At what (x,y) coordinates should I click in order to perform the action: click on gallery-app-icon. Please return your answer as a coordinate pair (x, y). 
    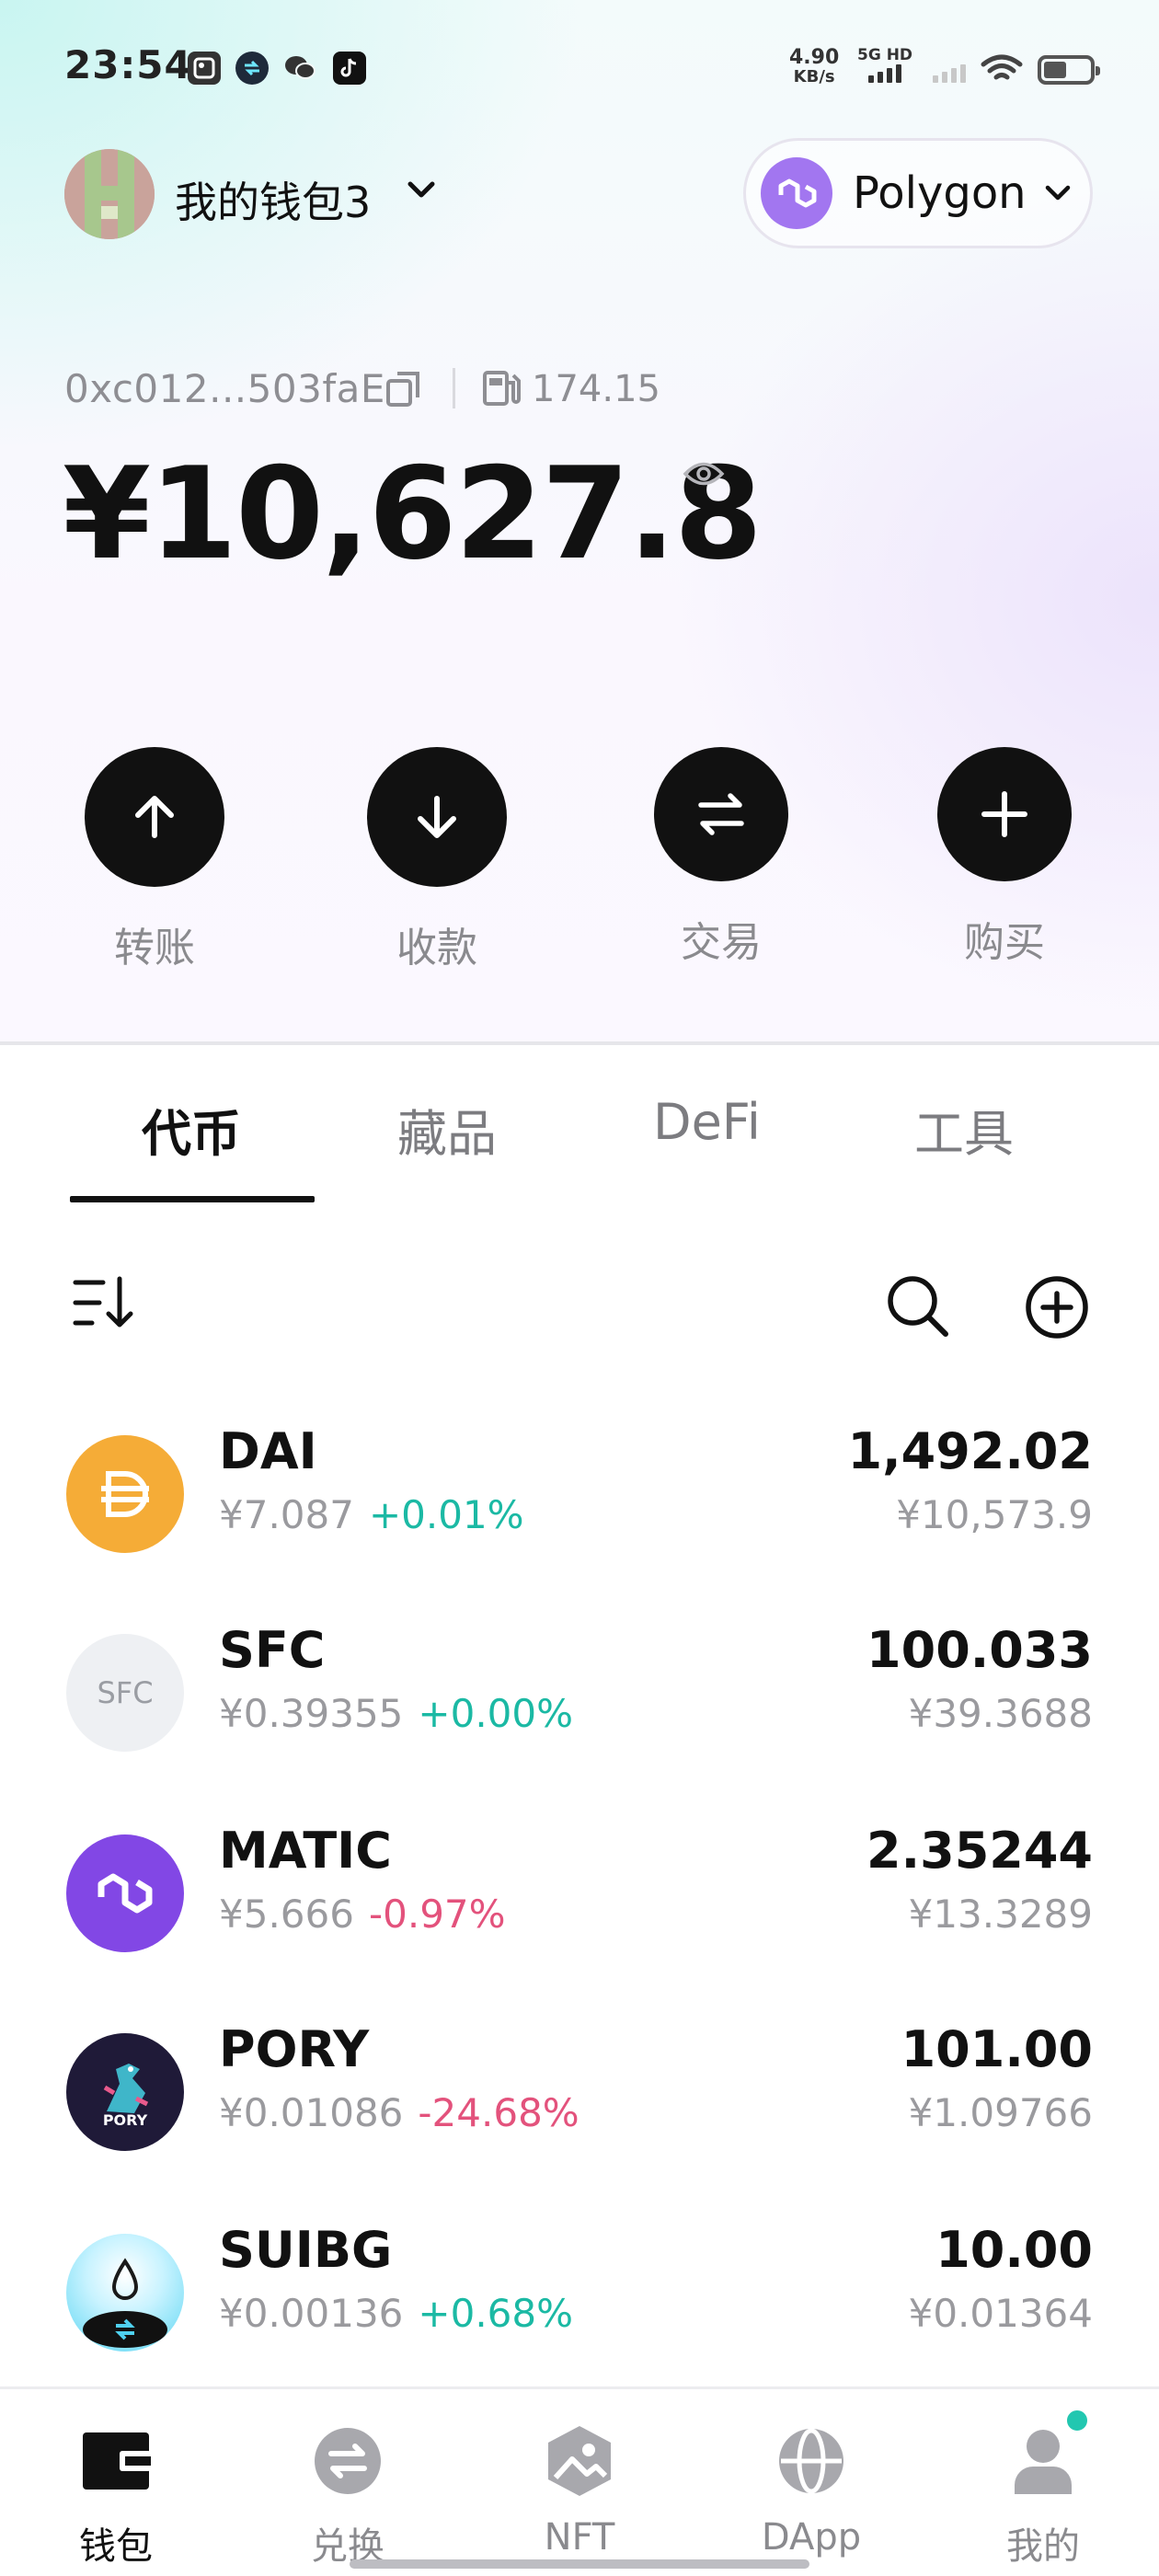
    Looking at the image, I should click on (204, 68).